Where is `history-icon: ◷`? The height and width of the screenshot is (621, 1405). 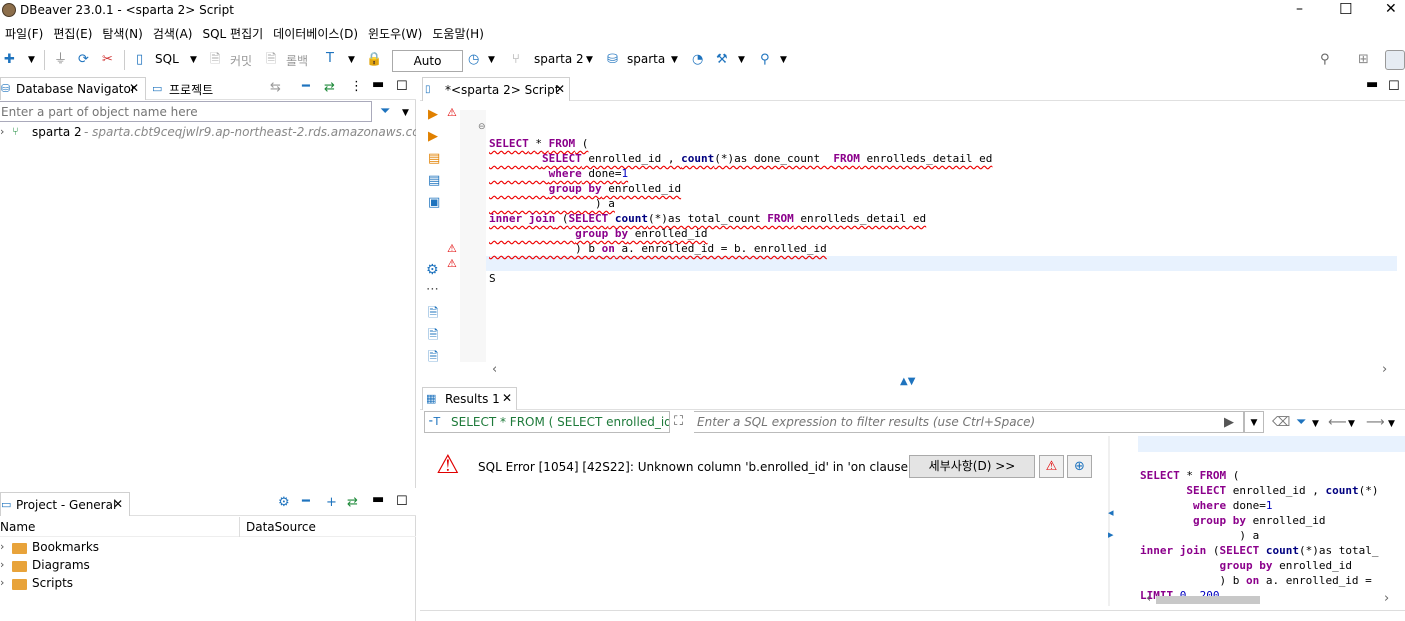 history-icon: ◷ is located at coordinates (473, 60).